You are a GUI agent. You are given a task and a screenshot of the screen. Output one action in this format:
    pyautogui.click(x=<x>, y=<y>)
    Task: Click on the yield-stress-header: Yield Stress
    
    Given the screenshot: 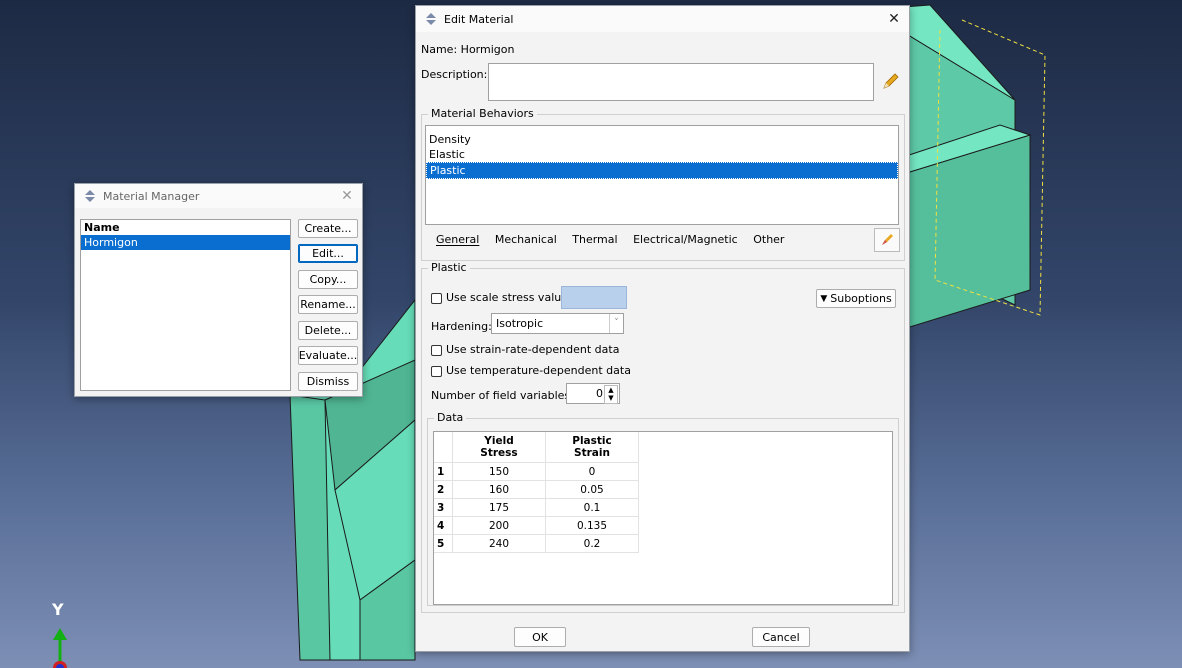 What is the action you would take?
    pyautogui.click(x=499, y=447)
    